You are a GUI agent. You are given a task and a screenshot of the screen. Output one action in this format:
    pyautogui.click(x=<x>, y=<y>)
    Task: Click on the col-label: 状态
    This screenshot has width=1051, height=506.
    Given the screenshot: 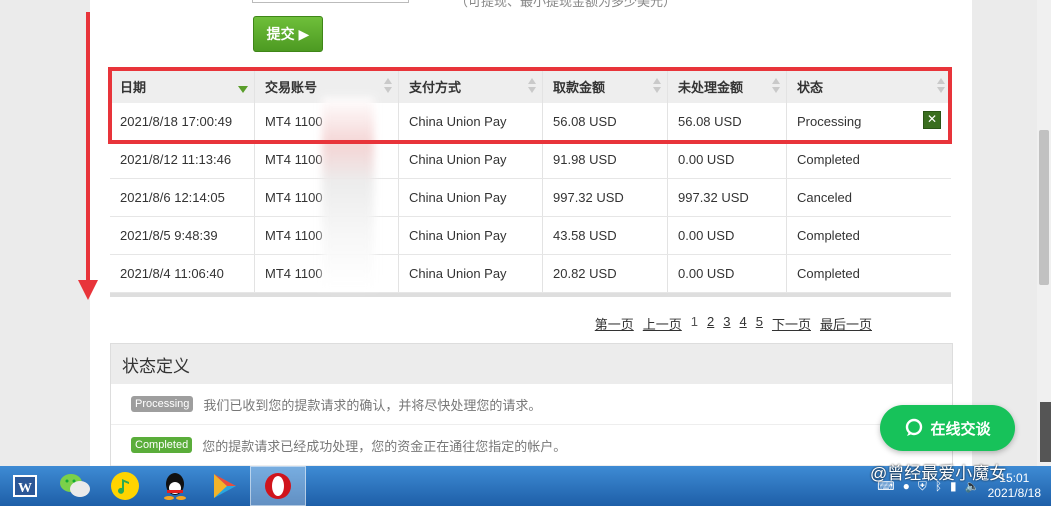 What is the action you would take?
    pyautogui.click(x=810, y=87)
    